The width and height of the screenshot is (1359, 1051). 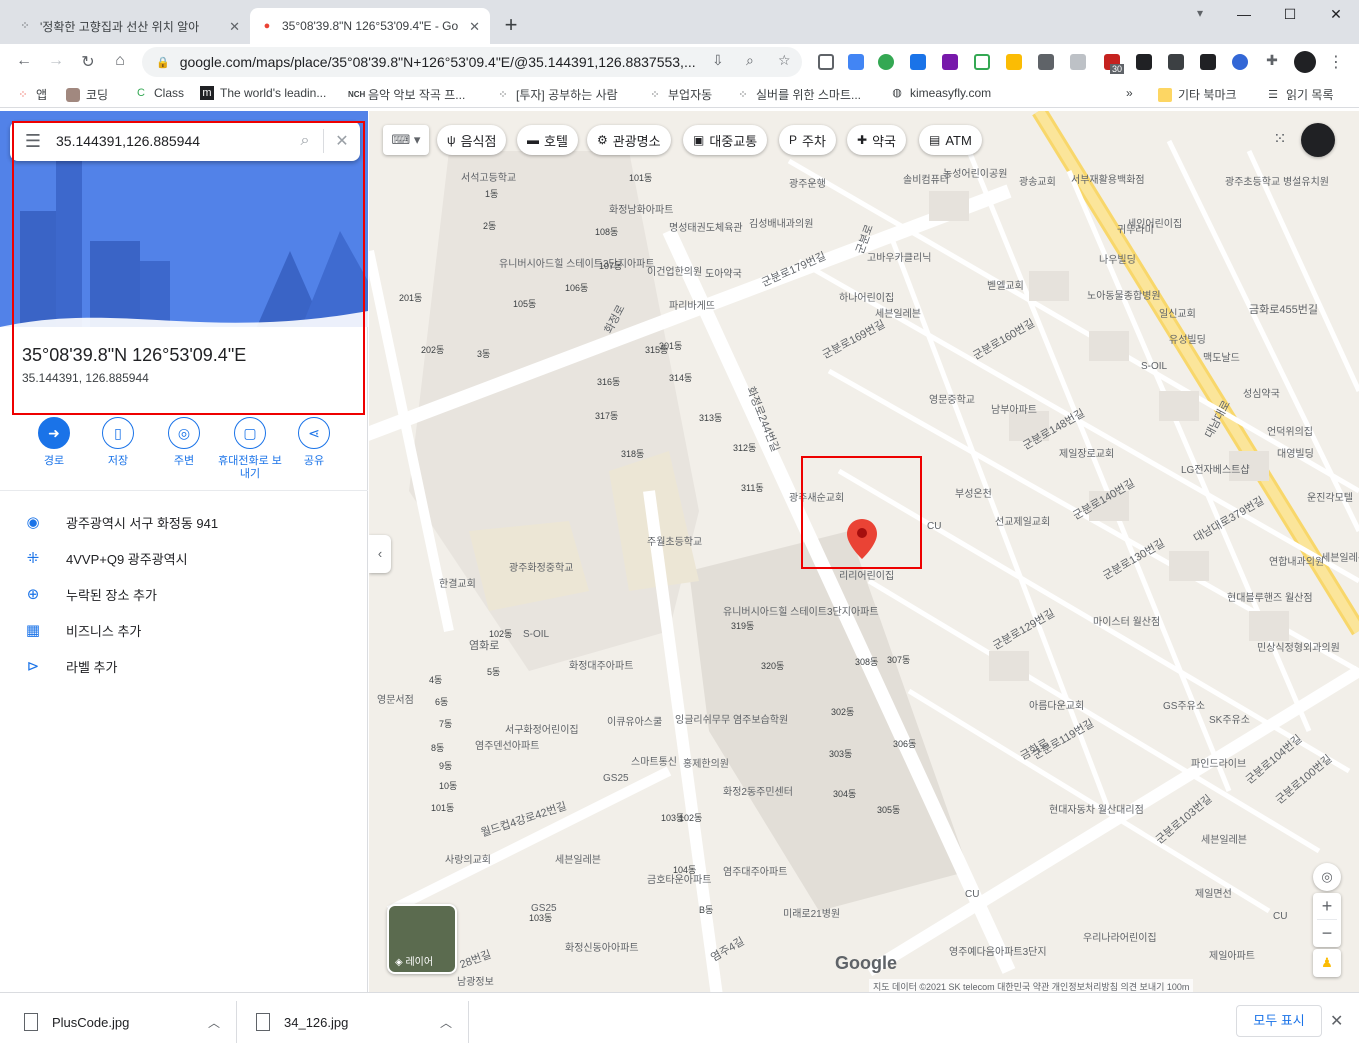 What do you see at coordinates (511, 25) in the screenshot?
I see `new-tab-button: +` at bounding box center [511, 25].